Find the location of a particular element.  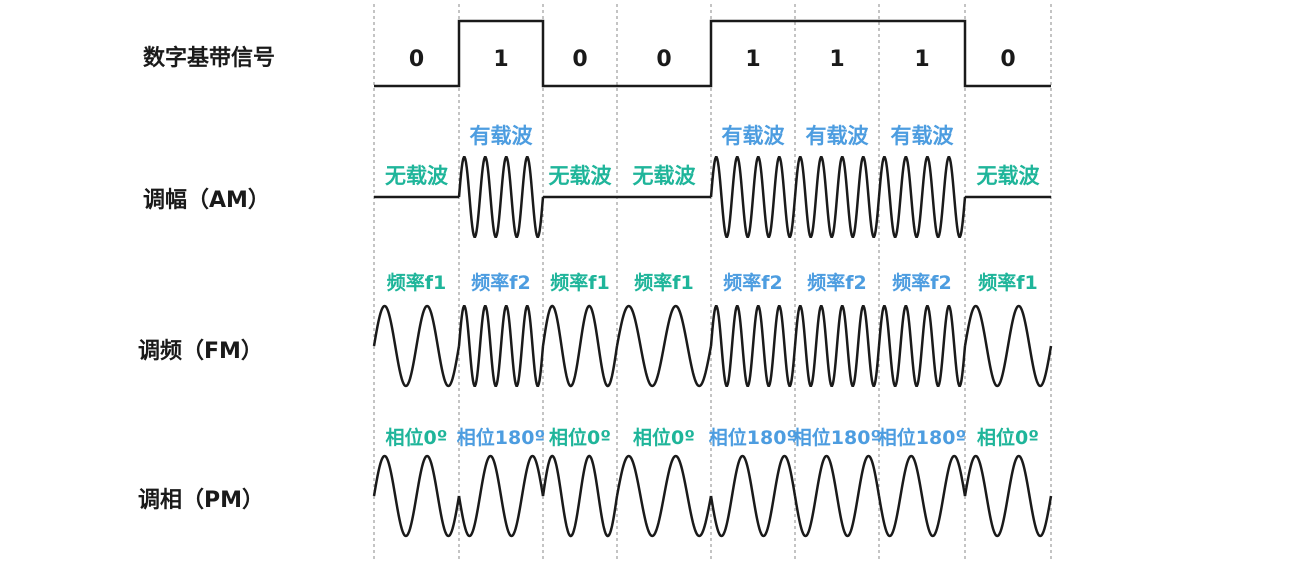

digital-signal-line is located at coordinates (712, 53).